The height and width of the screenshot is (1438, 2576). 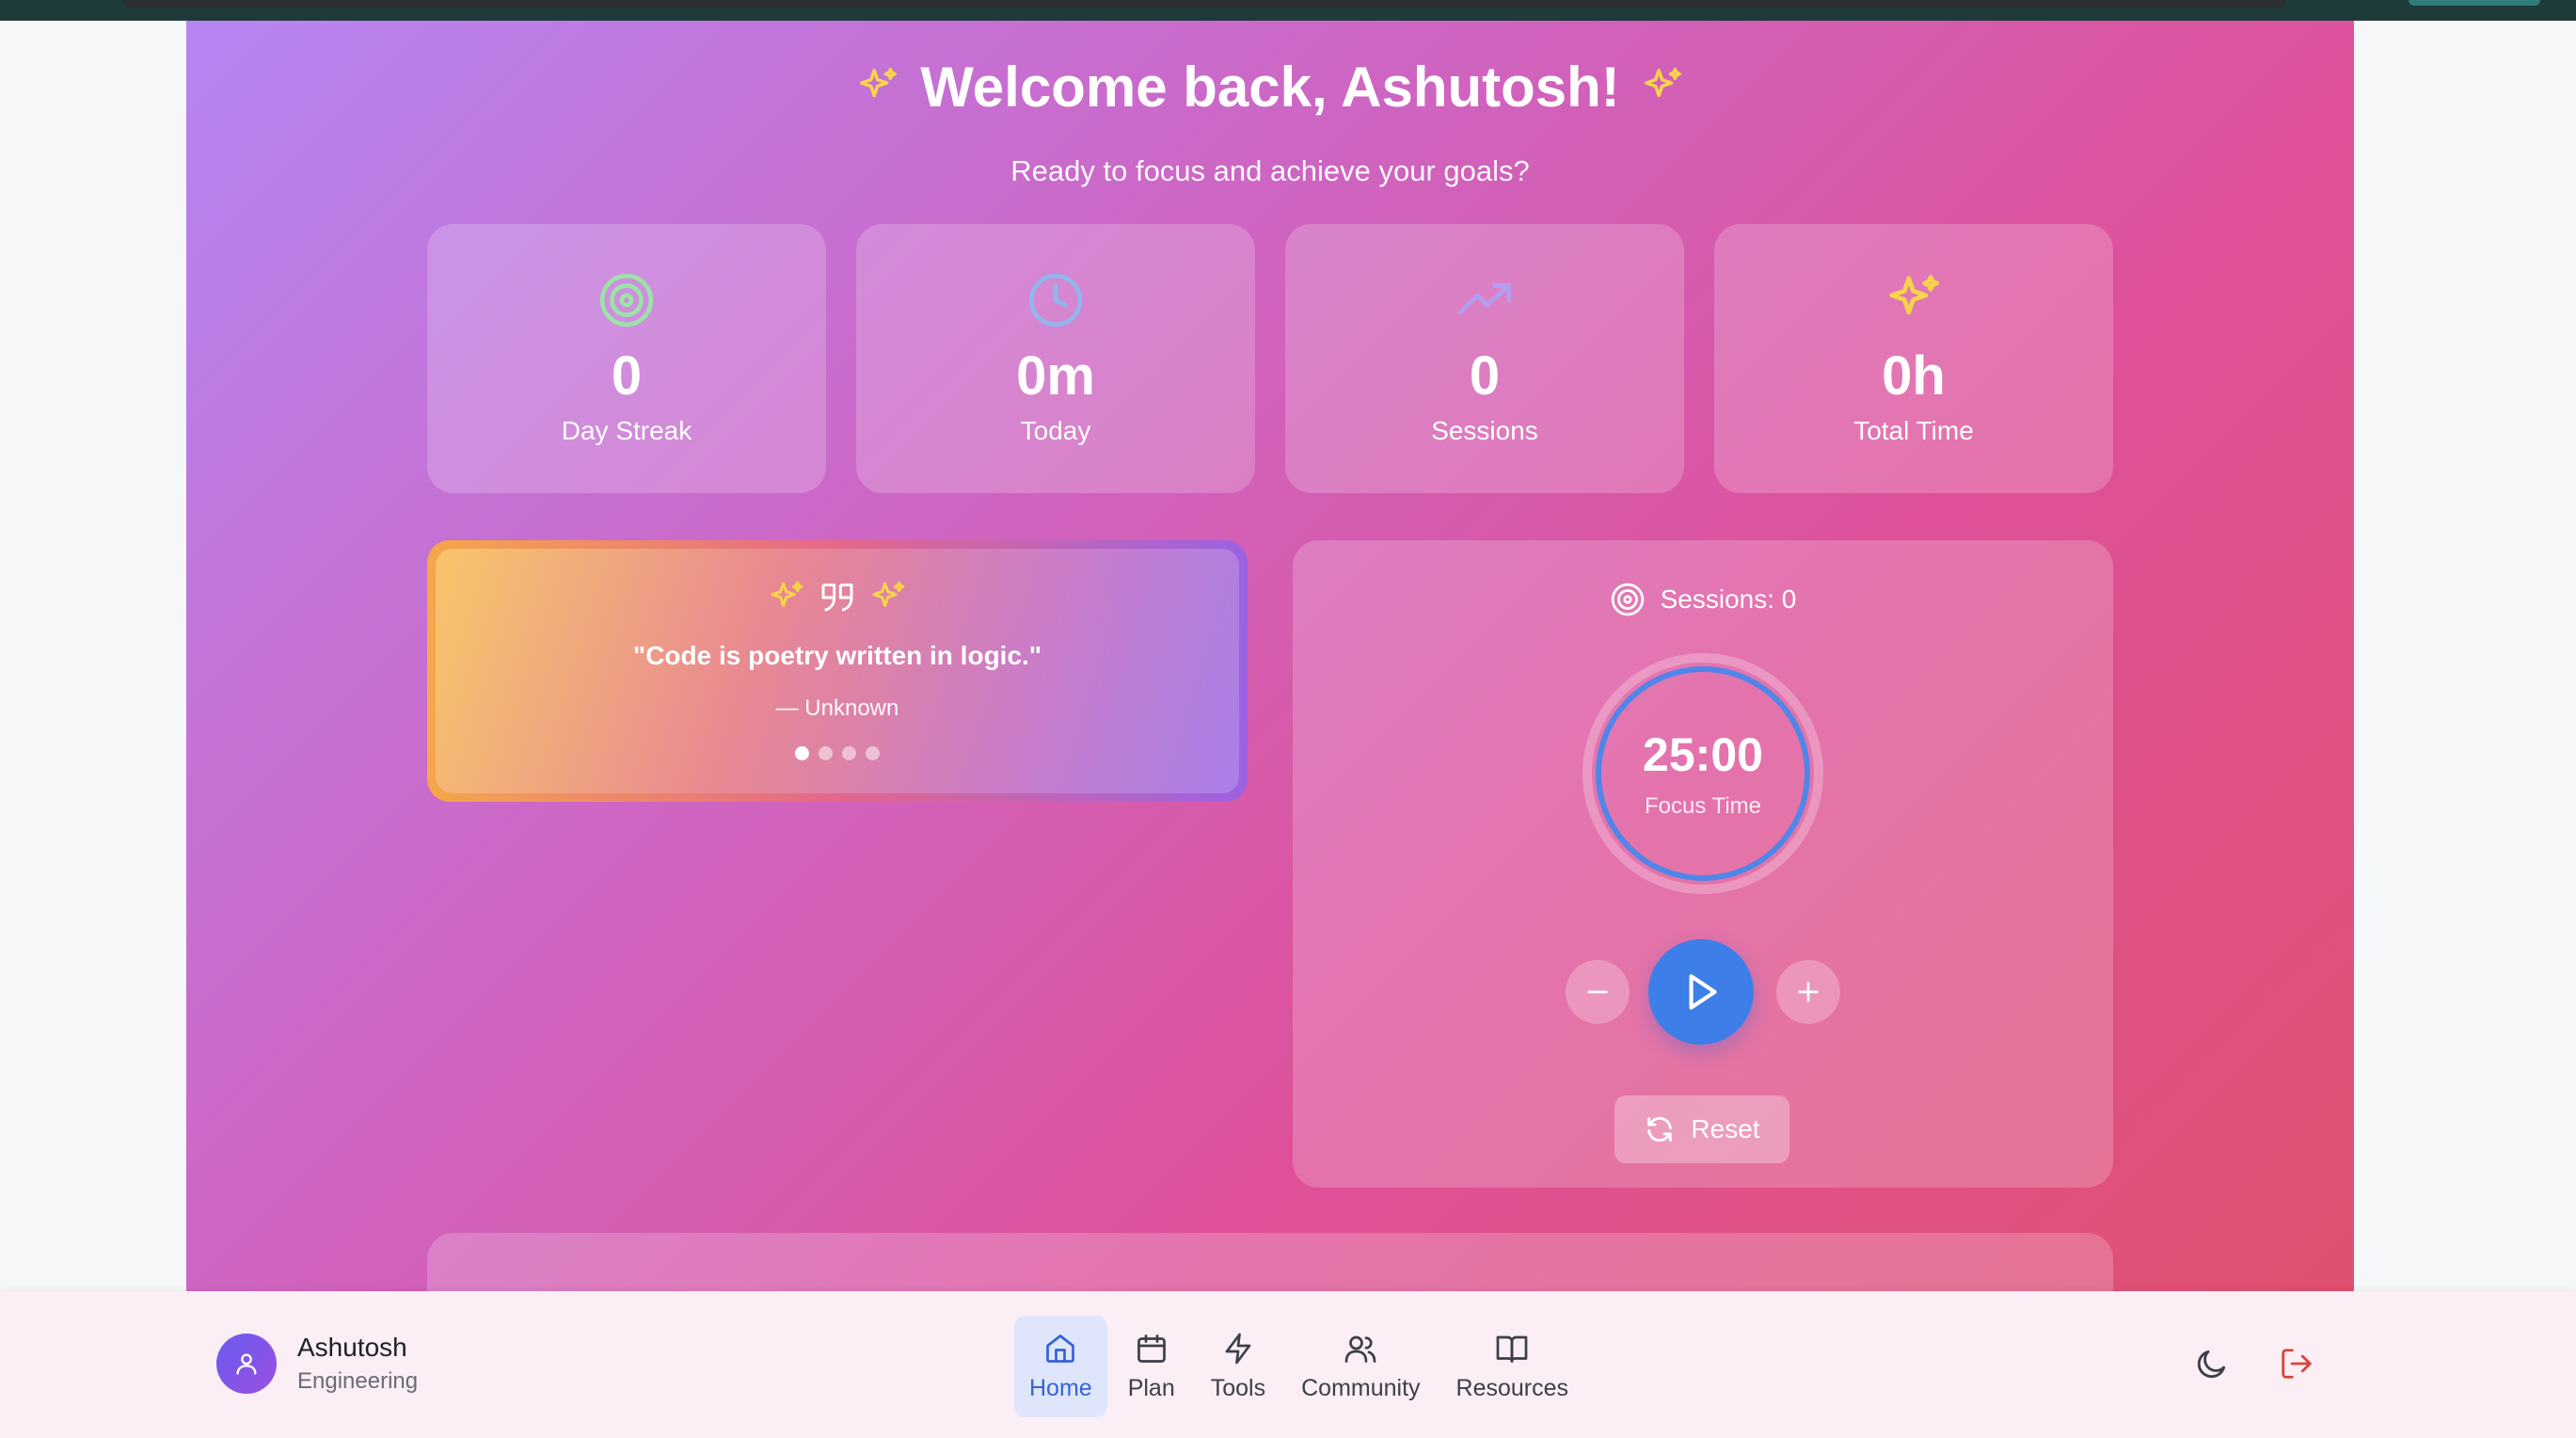 What do you see at coordinates (1726, 1128) in the screenshot?
I see `reset-label: Reset` at bounding box center [1726, 1128].